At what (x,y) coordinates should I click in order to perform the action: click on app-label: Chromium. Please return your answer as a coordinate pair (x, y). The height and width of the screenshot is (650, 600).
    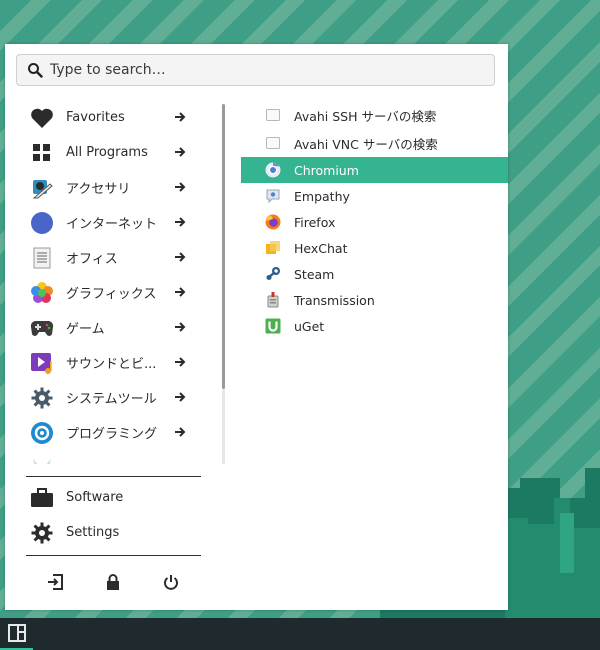
    Looking at the image, I should click on (326, 170).